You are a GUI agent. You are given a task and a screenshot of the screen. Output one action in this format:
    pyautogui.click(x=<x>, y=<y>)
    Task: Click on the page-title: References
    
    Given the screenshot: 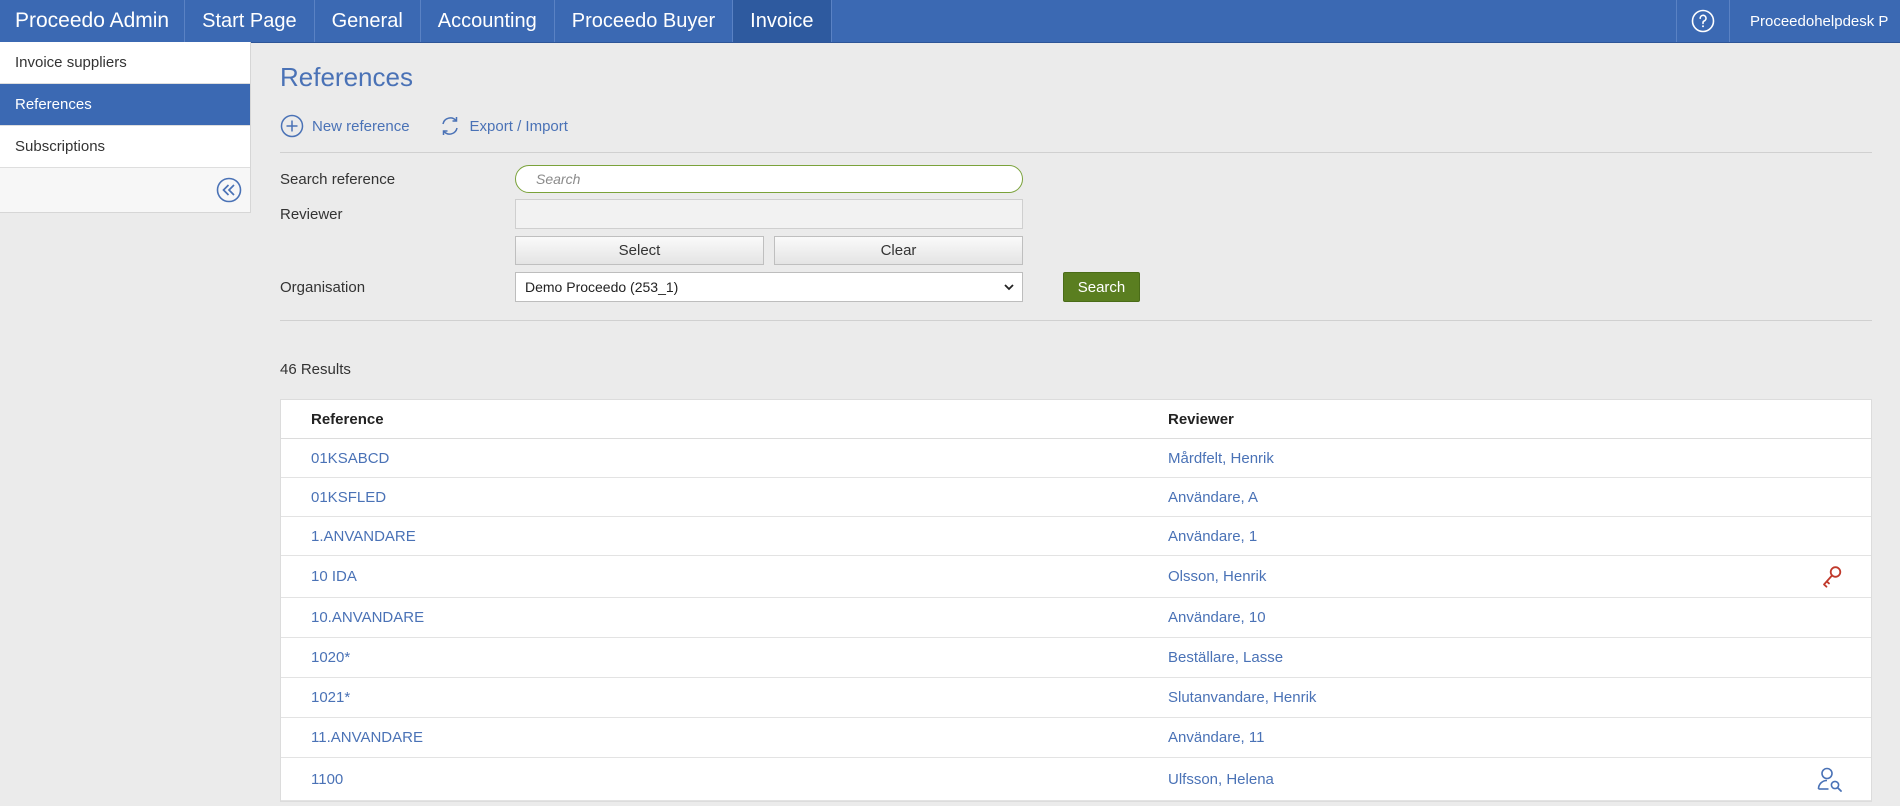 What is the action you would take?
    pyautogui.click(x=346, y=77)
    